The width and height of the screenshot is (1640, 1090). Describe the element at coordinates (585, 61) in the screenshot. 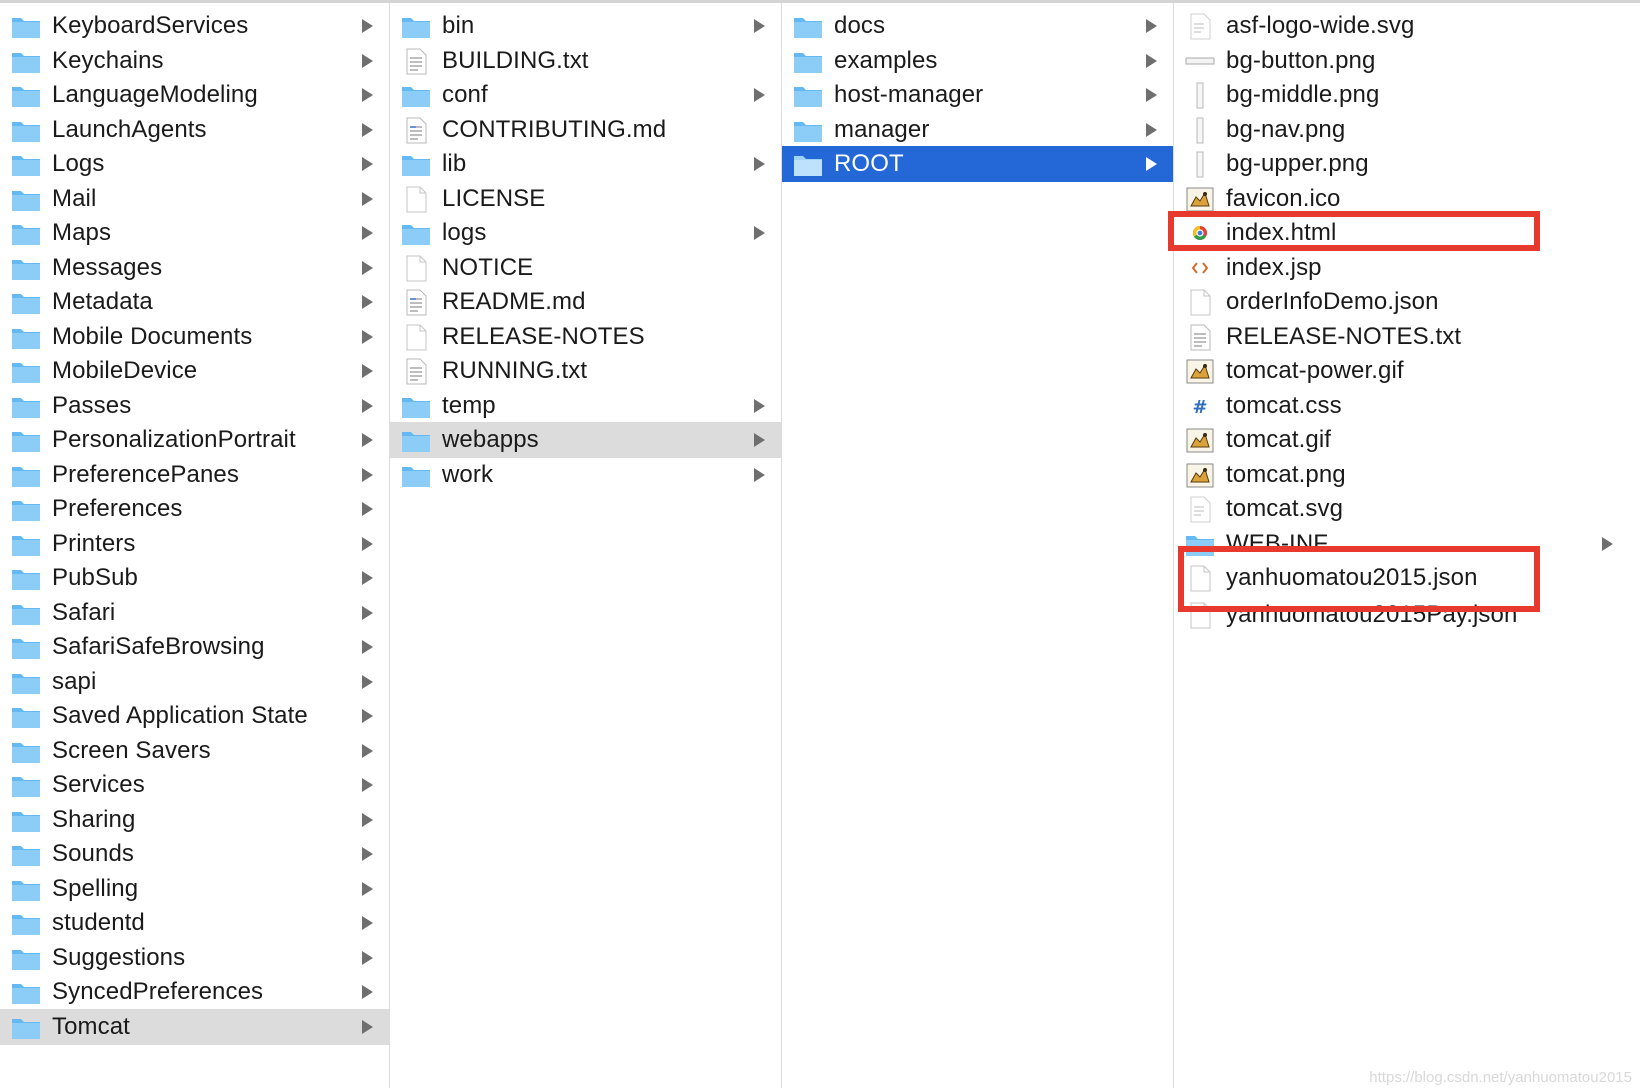

I see `file-row: BUILDING.txt` at that location.